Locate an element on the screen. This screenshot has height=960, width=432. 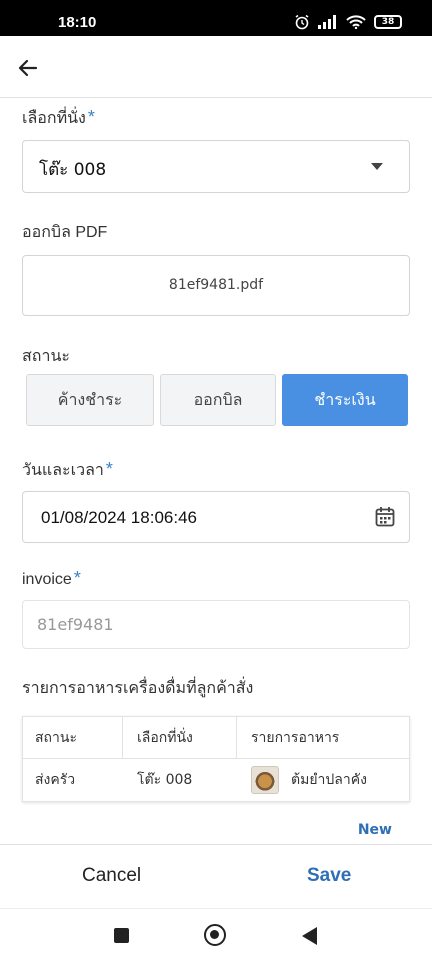
row-item-cell: ต้มยำปลาคัง is located at coordinates (323, 780).